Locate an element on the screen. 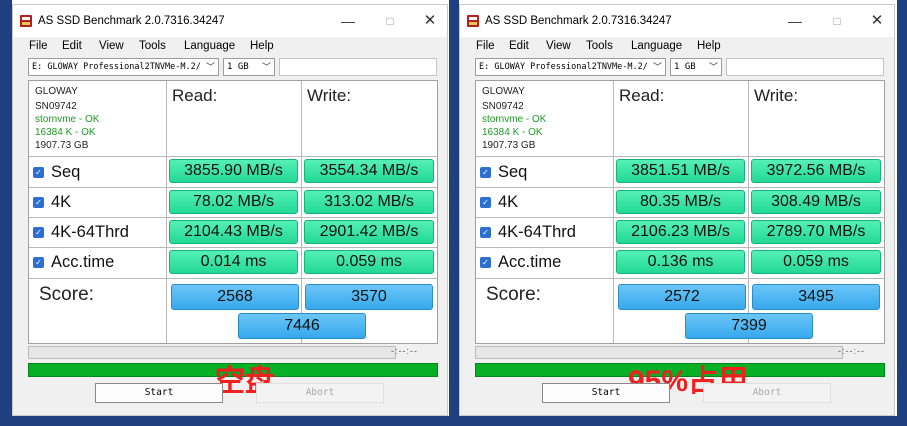 This screenshot has height=426, width=907. 4k-64thrd-write-value: 2901.42 MB/s is located at coordinates (369, 232).